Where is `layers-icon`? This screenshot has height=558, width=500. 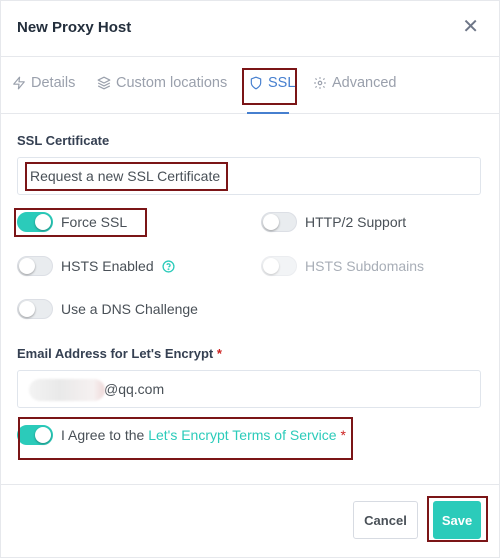
layers-icon is located at coordinates (104, 83).